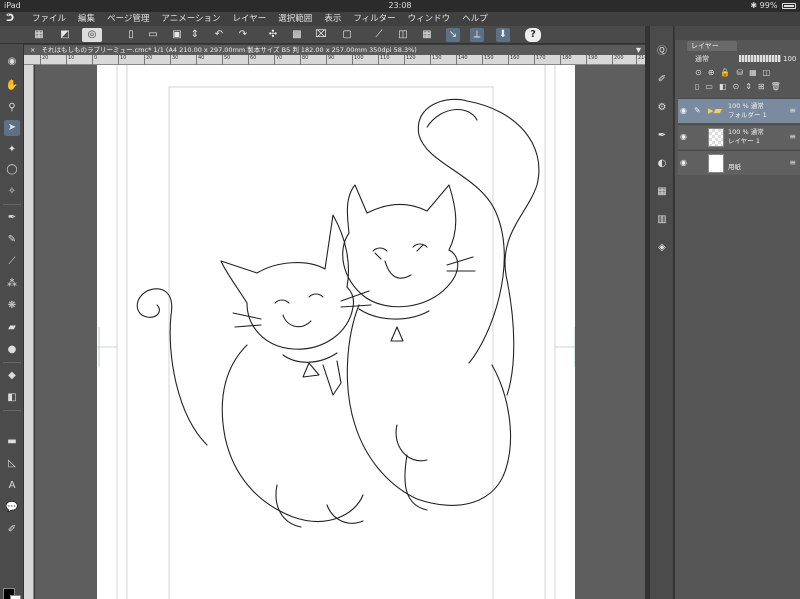 This screenshot has width=800, height=599. Describe the element at coordinates (503, 35) in the screenshot. I see `touch-icon: ⬇` at that location.